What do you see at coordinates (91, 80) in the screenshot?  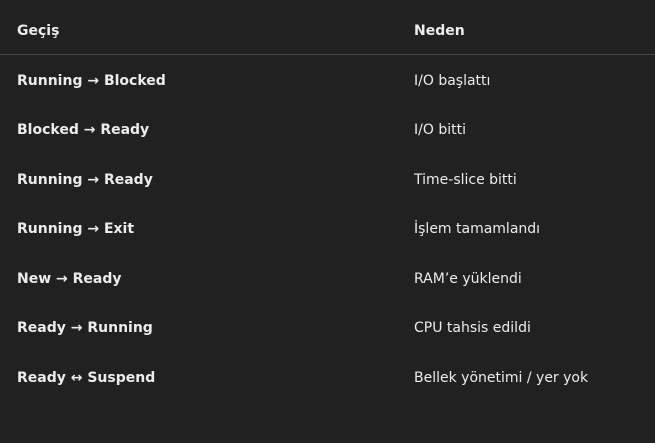 I see `transition-cell: Running → Blocked` at bounding box center [91, 80].